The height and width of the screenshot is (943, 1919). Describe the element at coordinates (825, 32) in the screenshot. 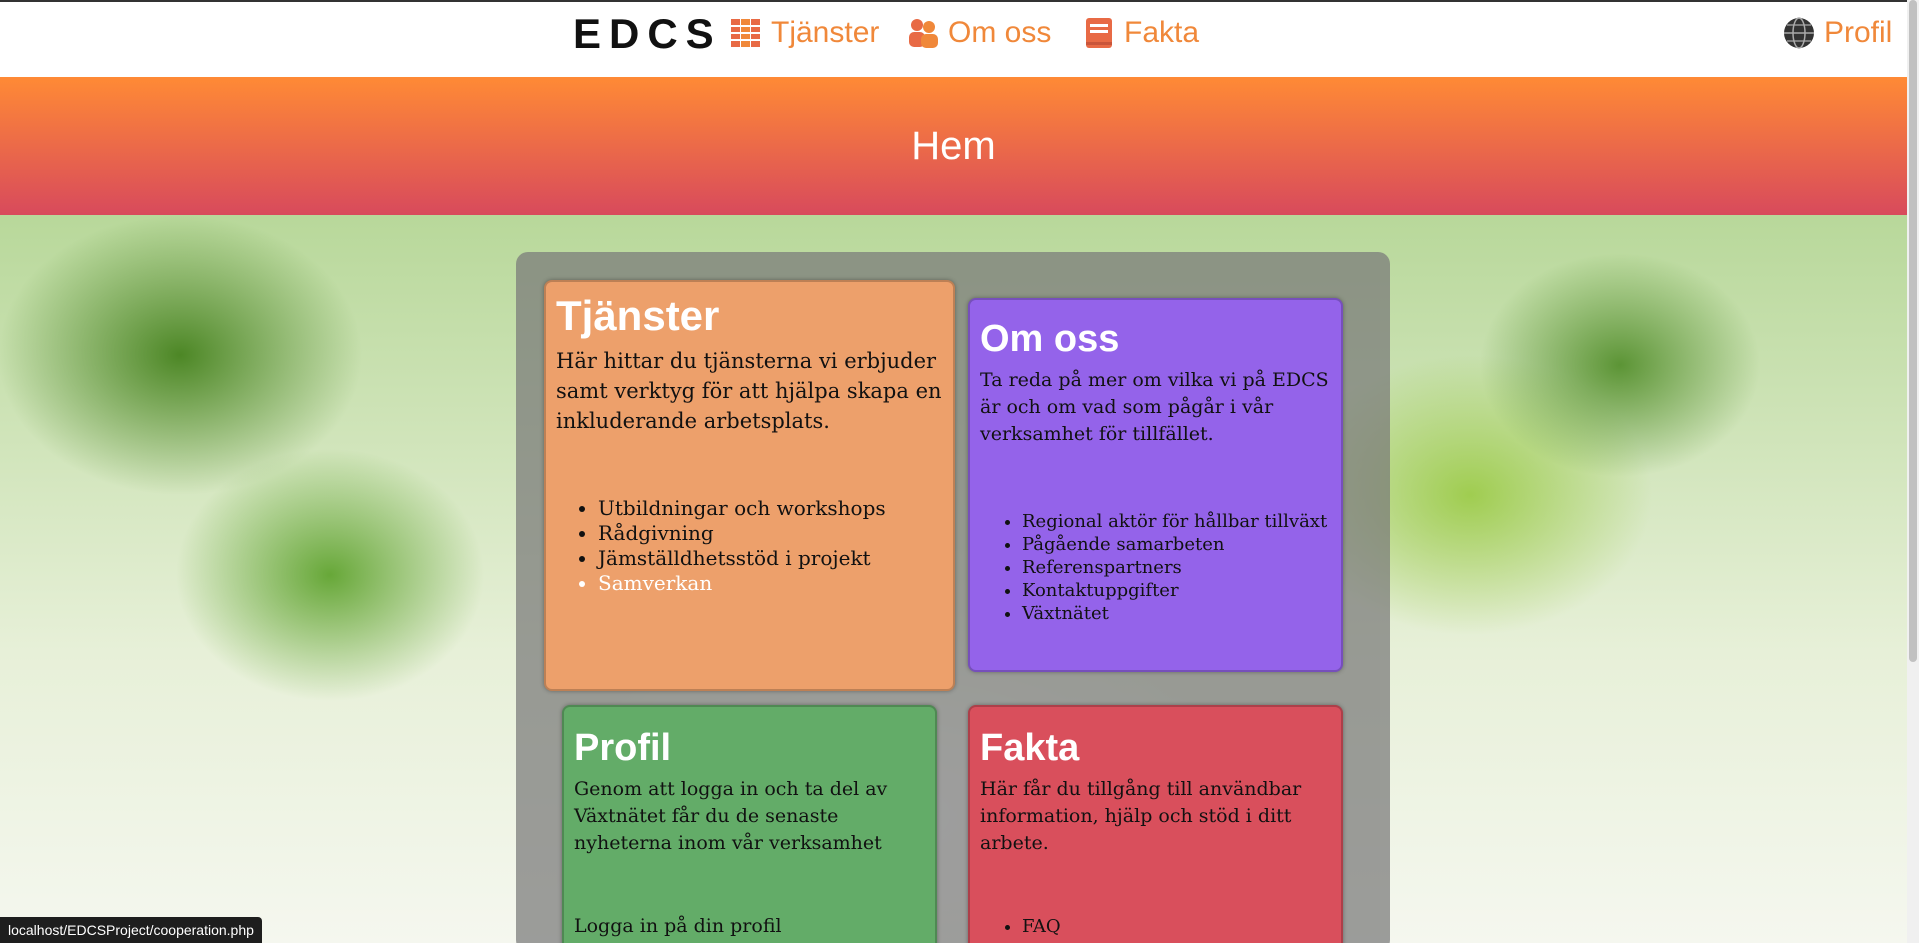

I see `nav-link-label: Tjänster` at that location.